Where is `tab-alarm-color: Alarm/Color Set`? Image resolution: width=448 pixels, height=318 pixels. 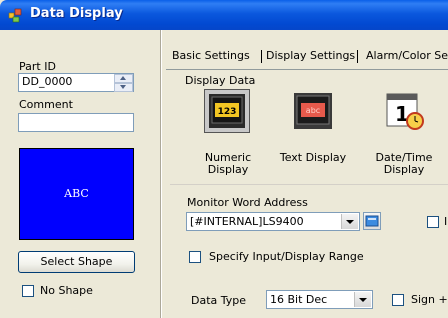 tab-alarm-color: Alarm/Color Set is located at coordinates (407, 55).